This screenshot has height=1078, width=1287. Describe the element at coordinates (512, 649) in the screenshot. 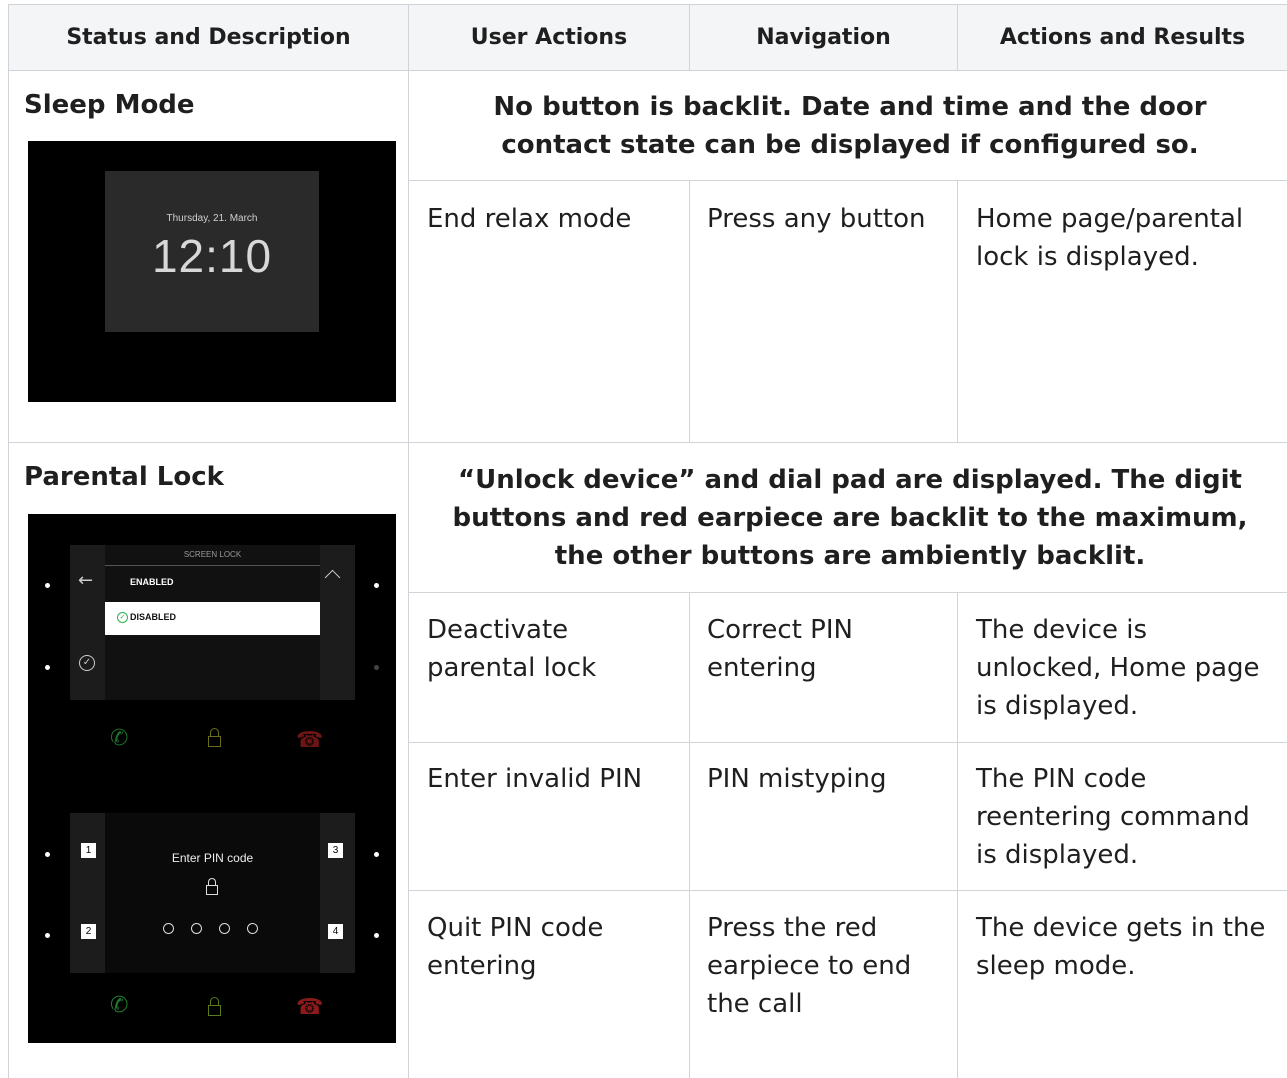

I see `parental-row1-action: Deactivate parental lock` at that location.